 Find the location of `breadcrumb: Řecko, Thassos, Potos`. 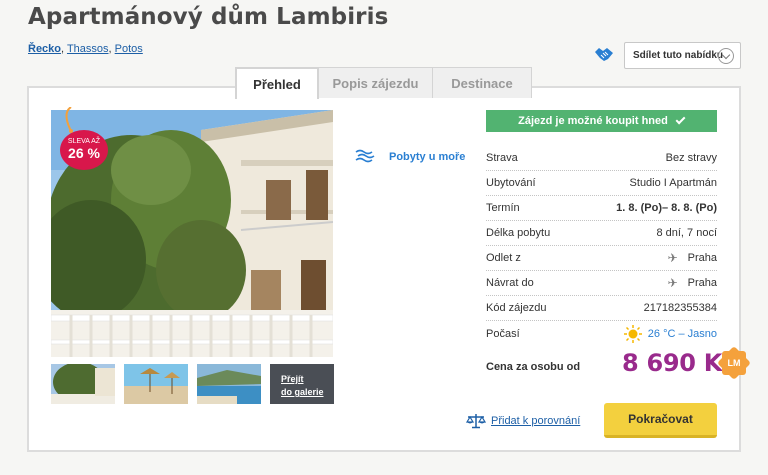

breadcrumb: Řecko, Thassos, Potos is located at coordinates (85, 49).